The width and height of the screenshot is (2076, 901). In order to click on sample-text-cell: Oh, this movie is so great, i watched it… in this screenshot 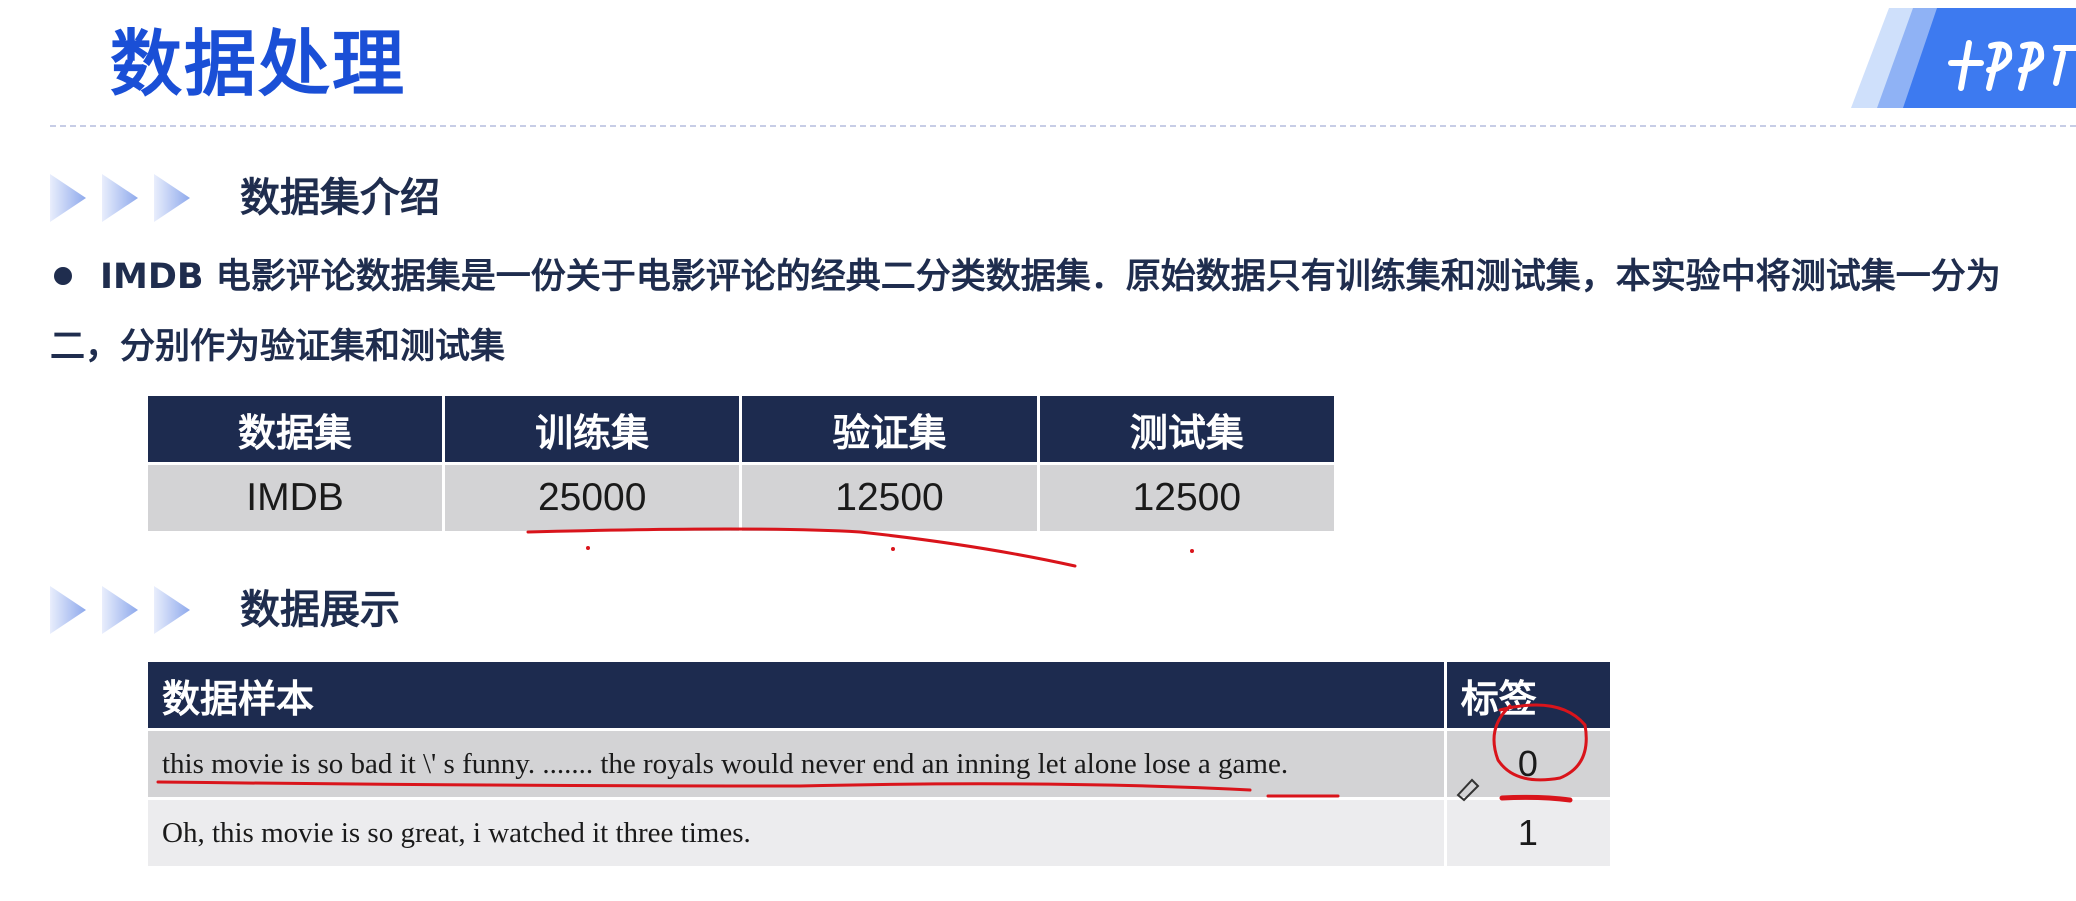, I will do `click(796, 833)`.